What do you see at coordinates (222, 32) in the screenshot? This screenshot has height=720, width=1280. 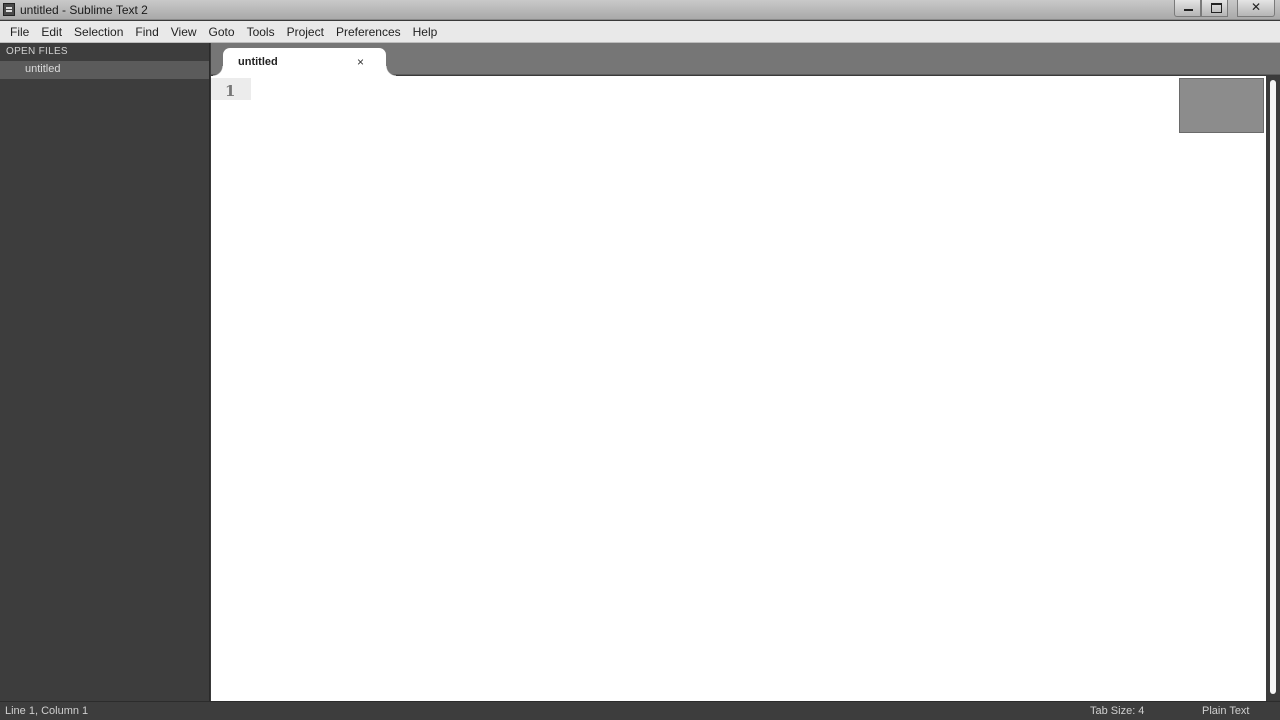 I see `menu-goto: Goto` at bounding box center [222, 32].